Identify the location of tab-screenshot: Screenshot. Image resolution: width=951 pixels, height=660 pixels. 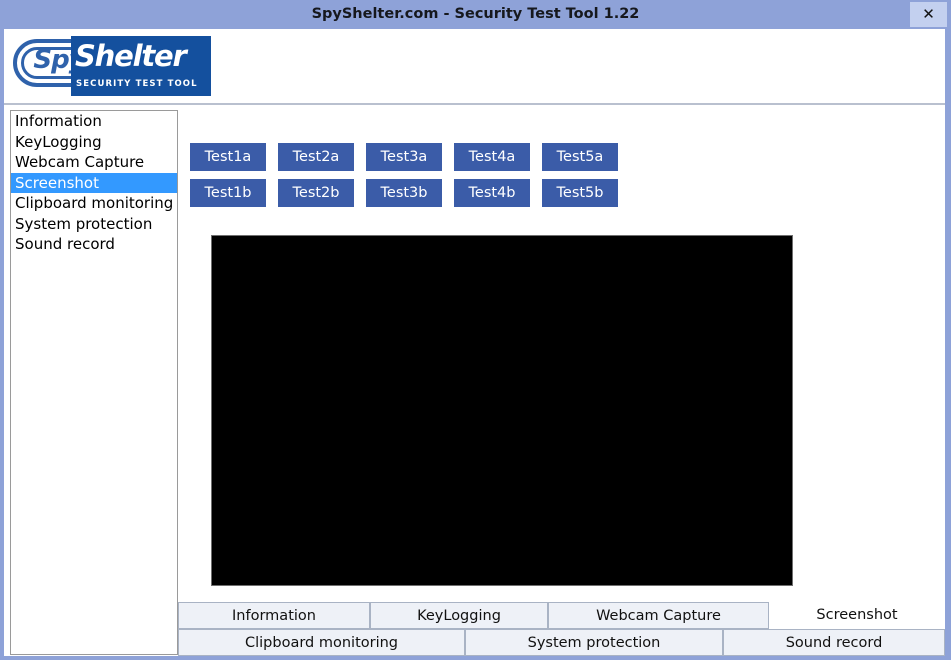
(857, 615).